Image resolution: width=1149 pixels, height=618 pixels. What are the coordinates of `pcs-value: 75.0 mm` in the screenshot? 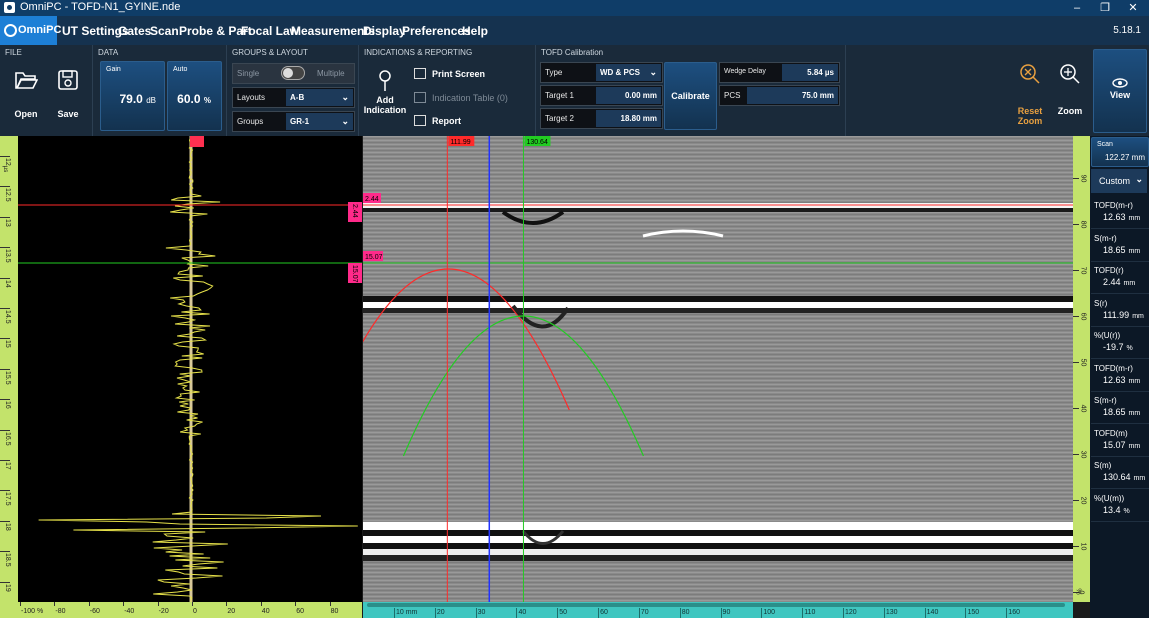 It's located at (817, 95).